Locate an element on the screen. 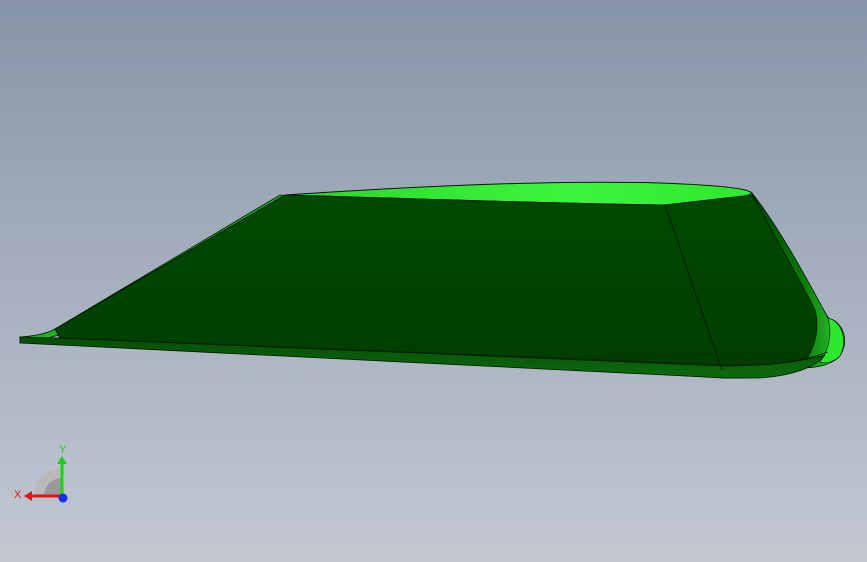  x-axis-label: X is located at coordinates (18, 495).